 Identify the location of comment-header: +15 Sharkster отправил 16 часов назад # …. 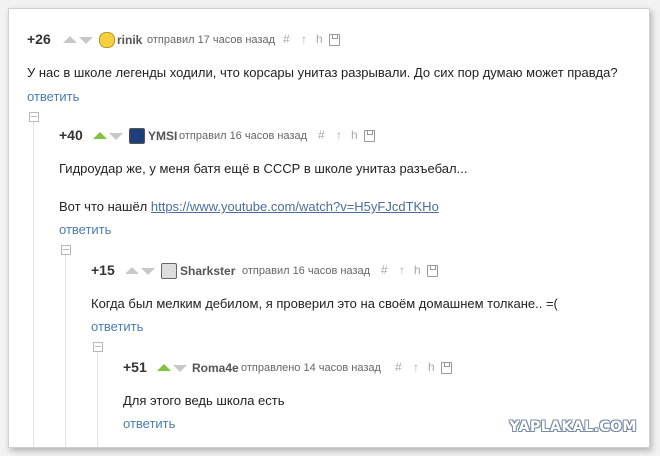
(366, 271).